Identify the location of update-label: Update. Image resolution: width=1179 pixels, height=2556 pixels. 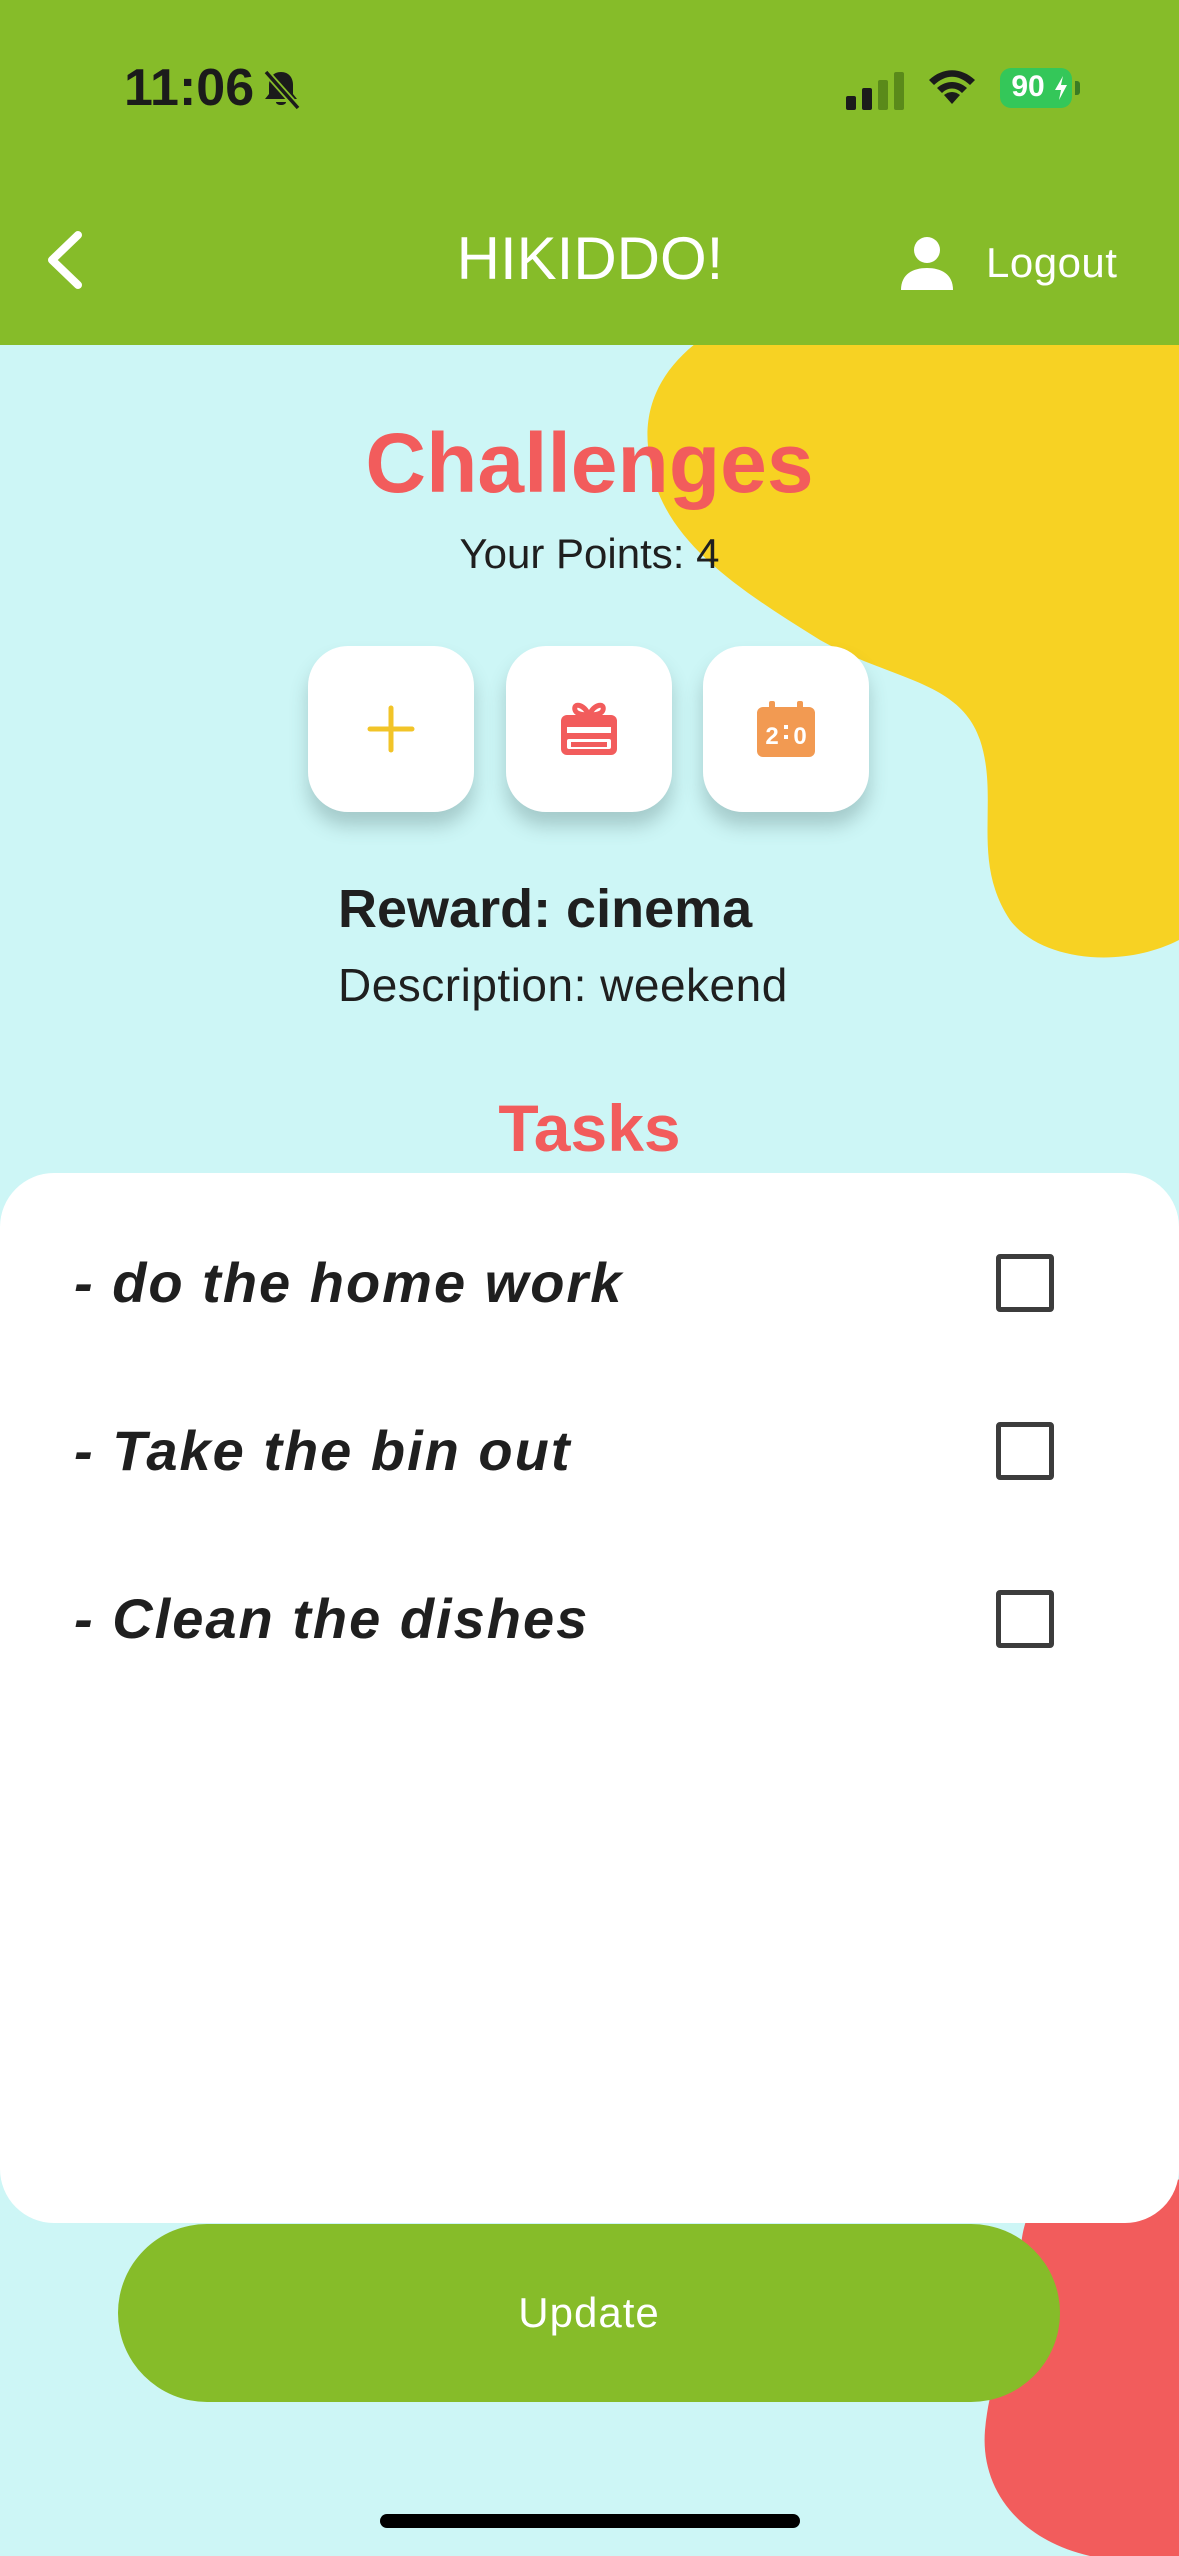
(589, 2312).